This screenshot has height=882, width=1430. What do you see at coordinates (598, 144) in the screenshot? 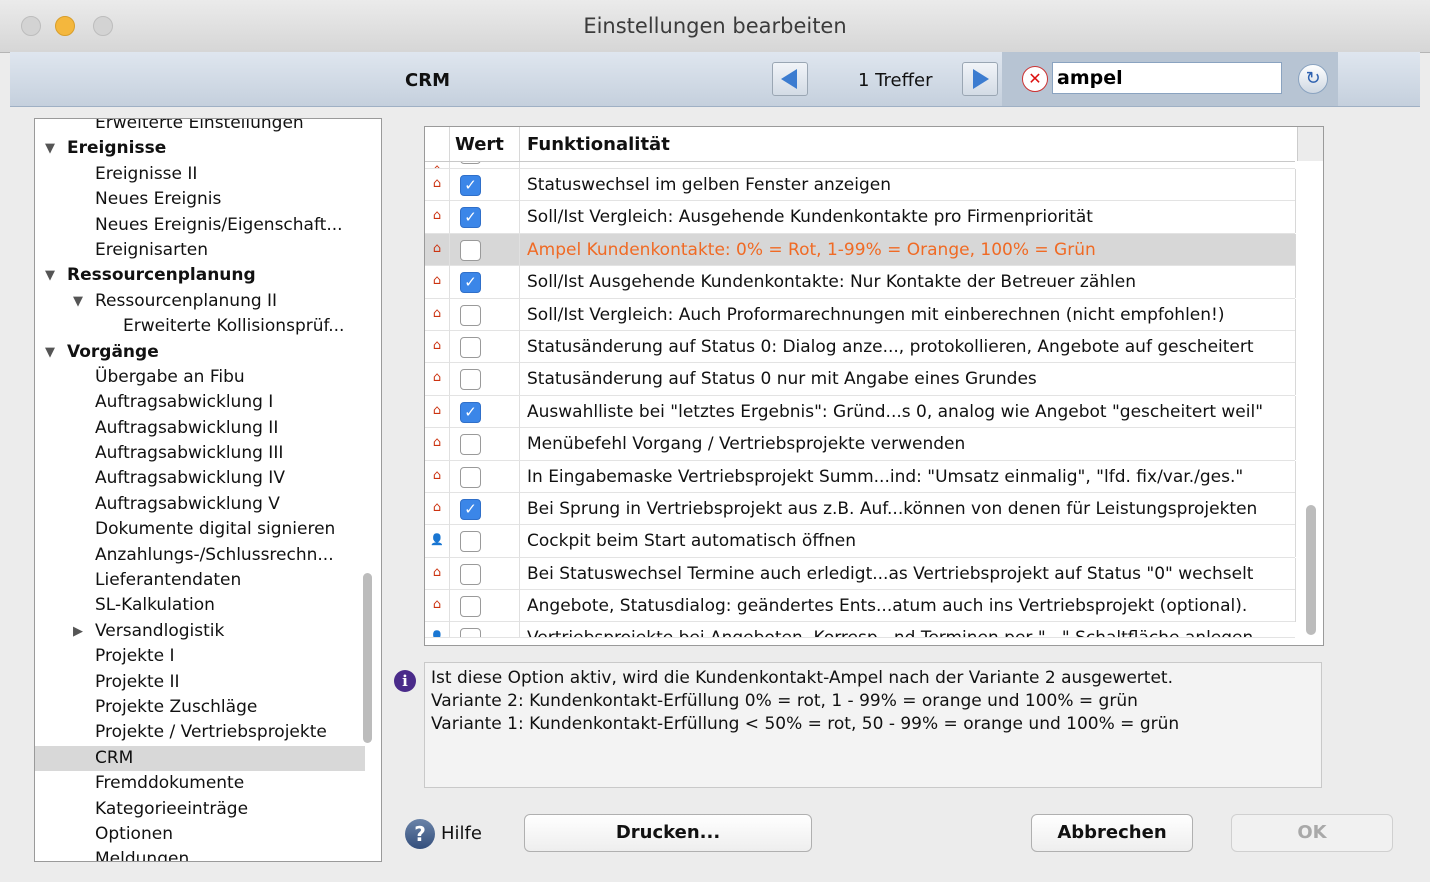
I see `column-header-function: Funktionalität` at bounding box center [598, 144].